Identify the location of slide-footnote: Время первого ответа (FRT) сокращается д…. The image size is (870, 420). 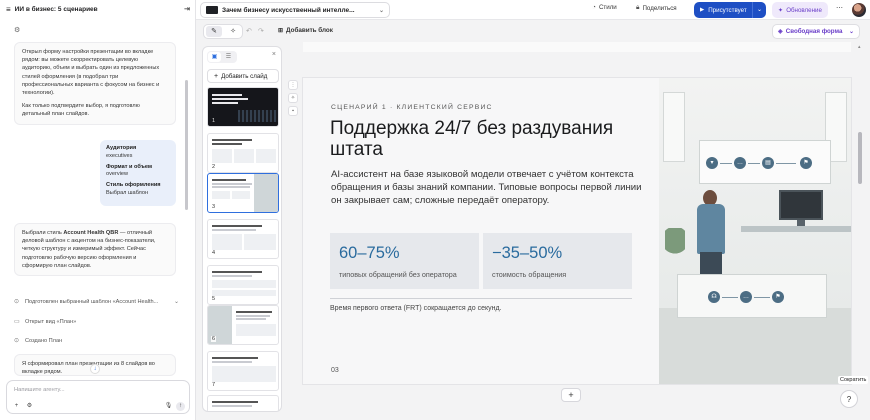
(416, 308).